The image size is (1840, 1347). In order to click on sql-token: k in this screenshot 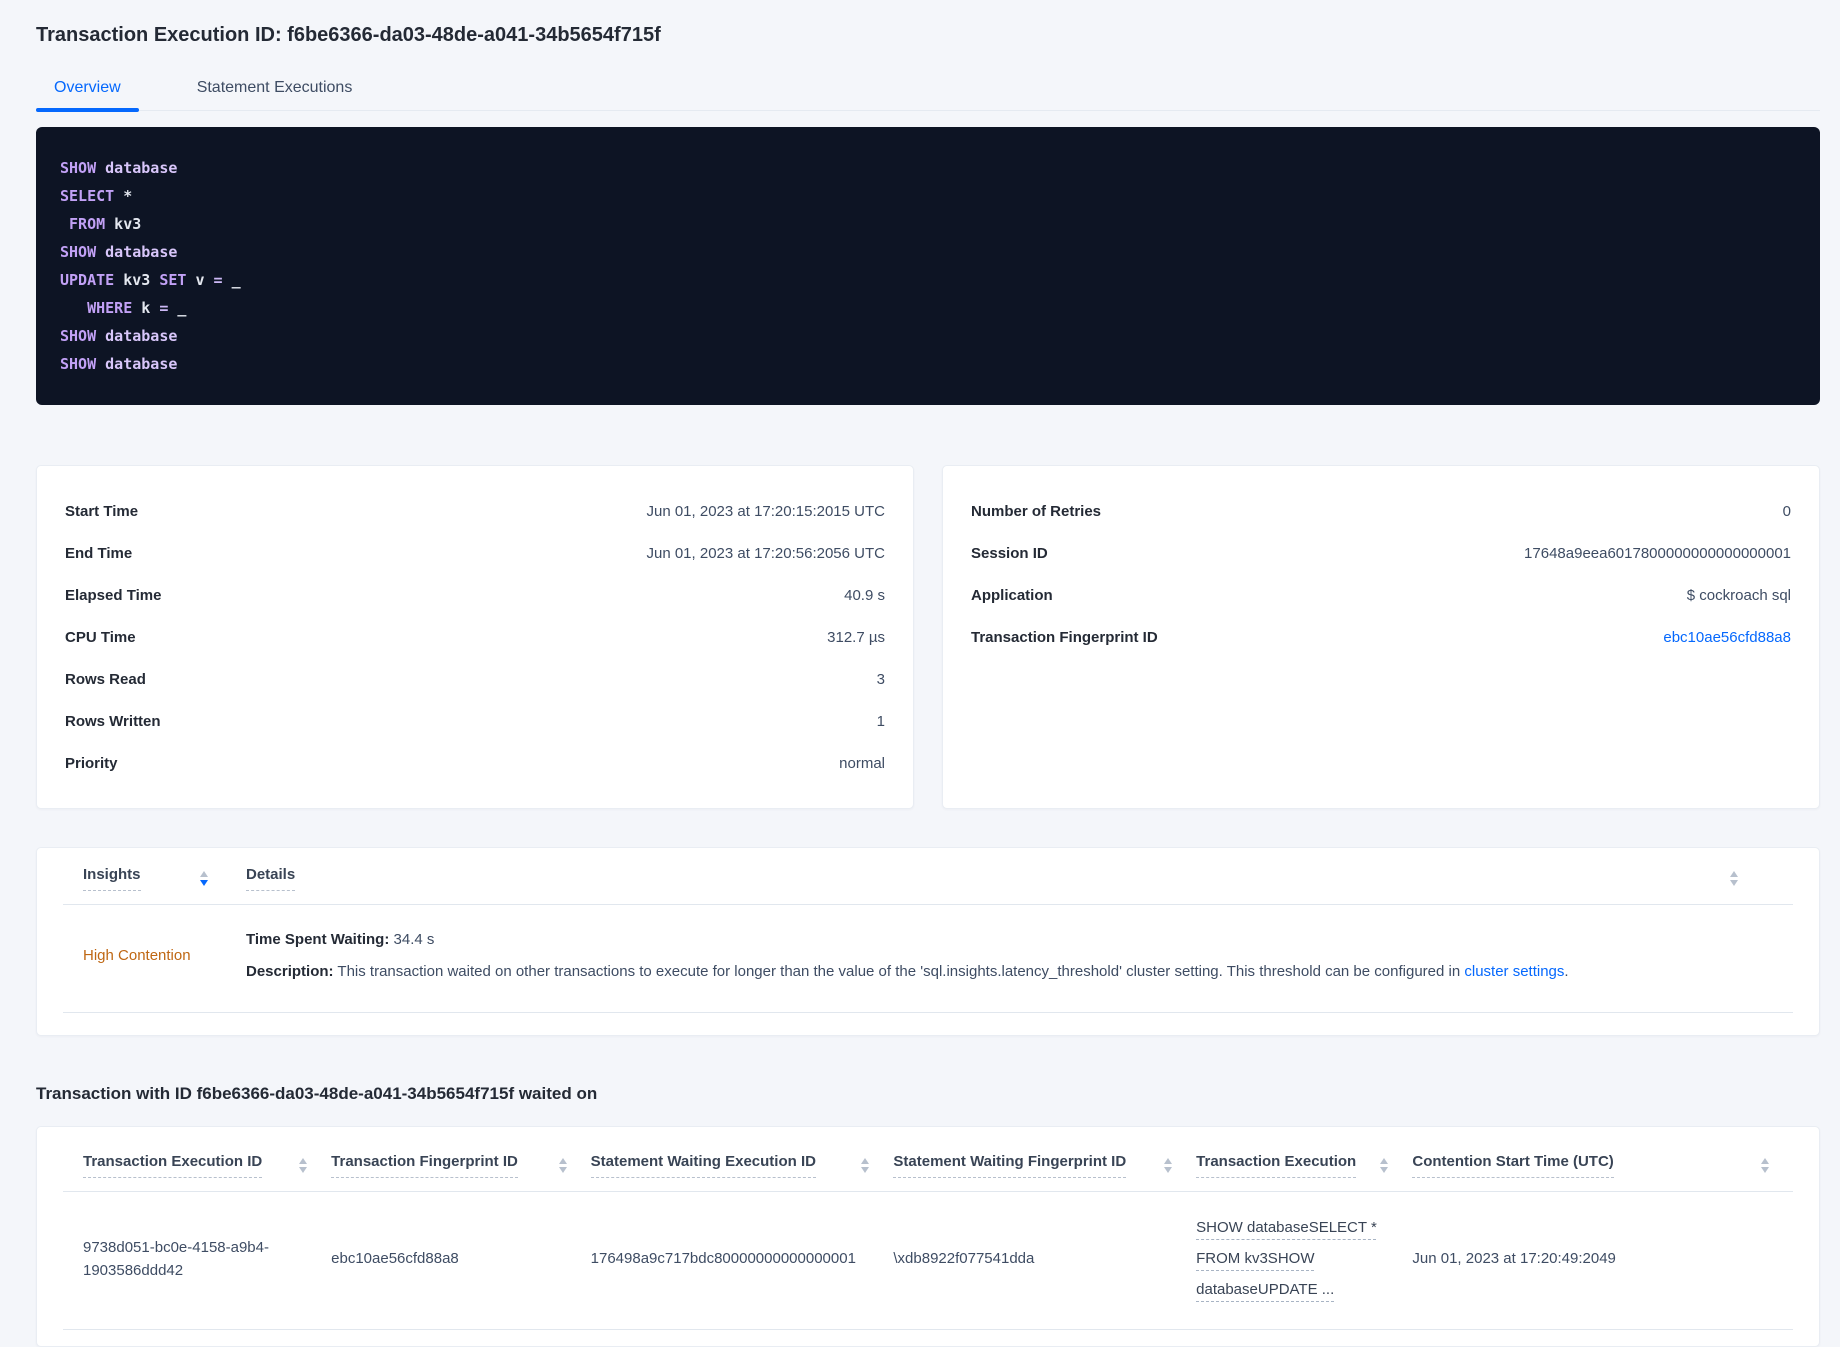, I will do `click(146, 308)`.